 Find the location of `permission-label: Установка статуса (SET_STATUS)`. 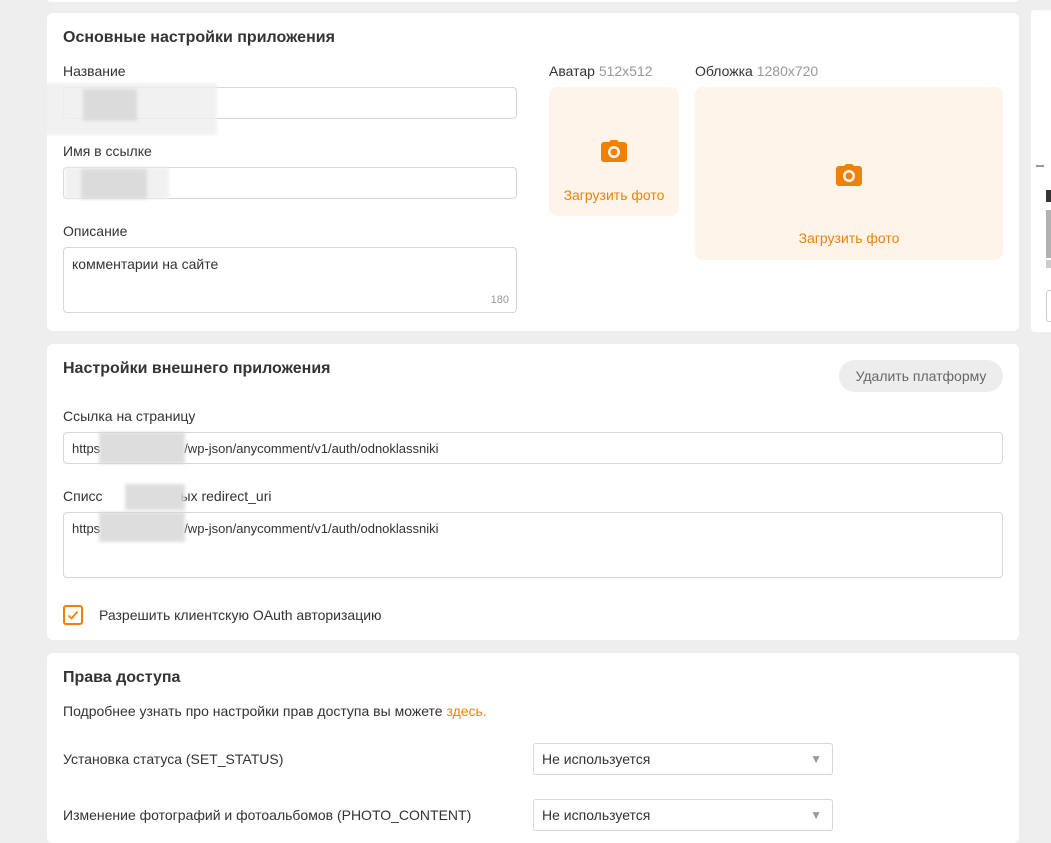

permission-label: Установка статуса (SET_STATUS) is located at coordinates (173, 759).